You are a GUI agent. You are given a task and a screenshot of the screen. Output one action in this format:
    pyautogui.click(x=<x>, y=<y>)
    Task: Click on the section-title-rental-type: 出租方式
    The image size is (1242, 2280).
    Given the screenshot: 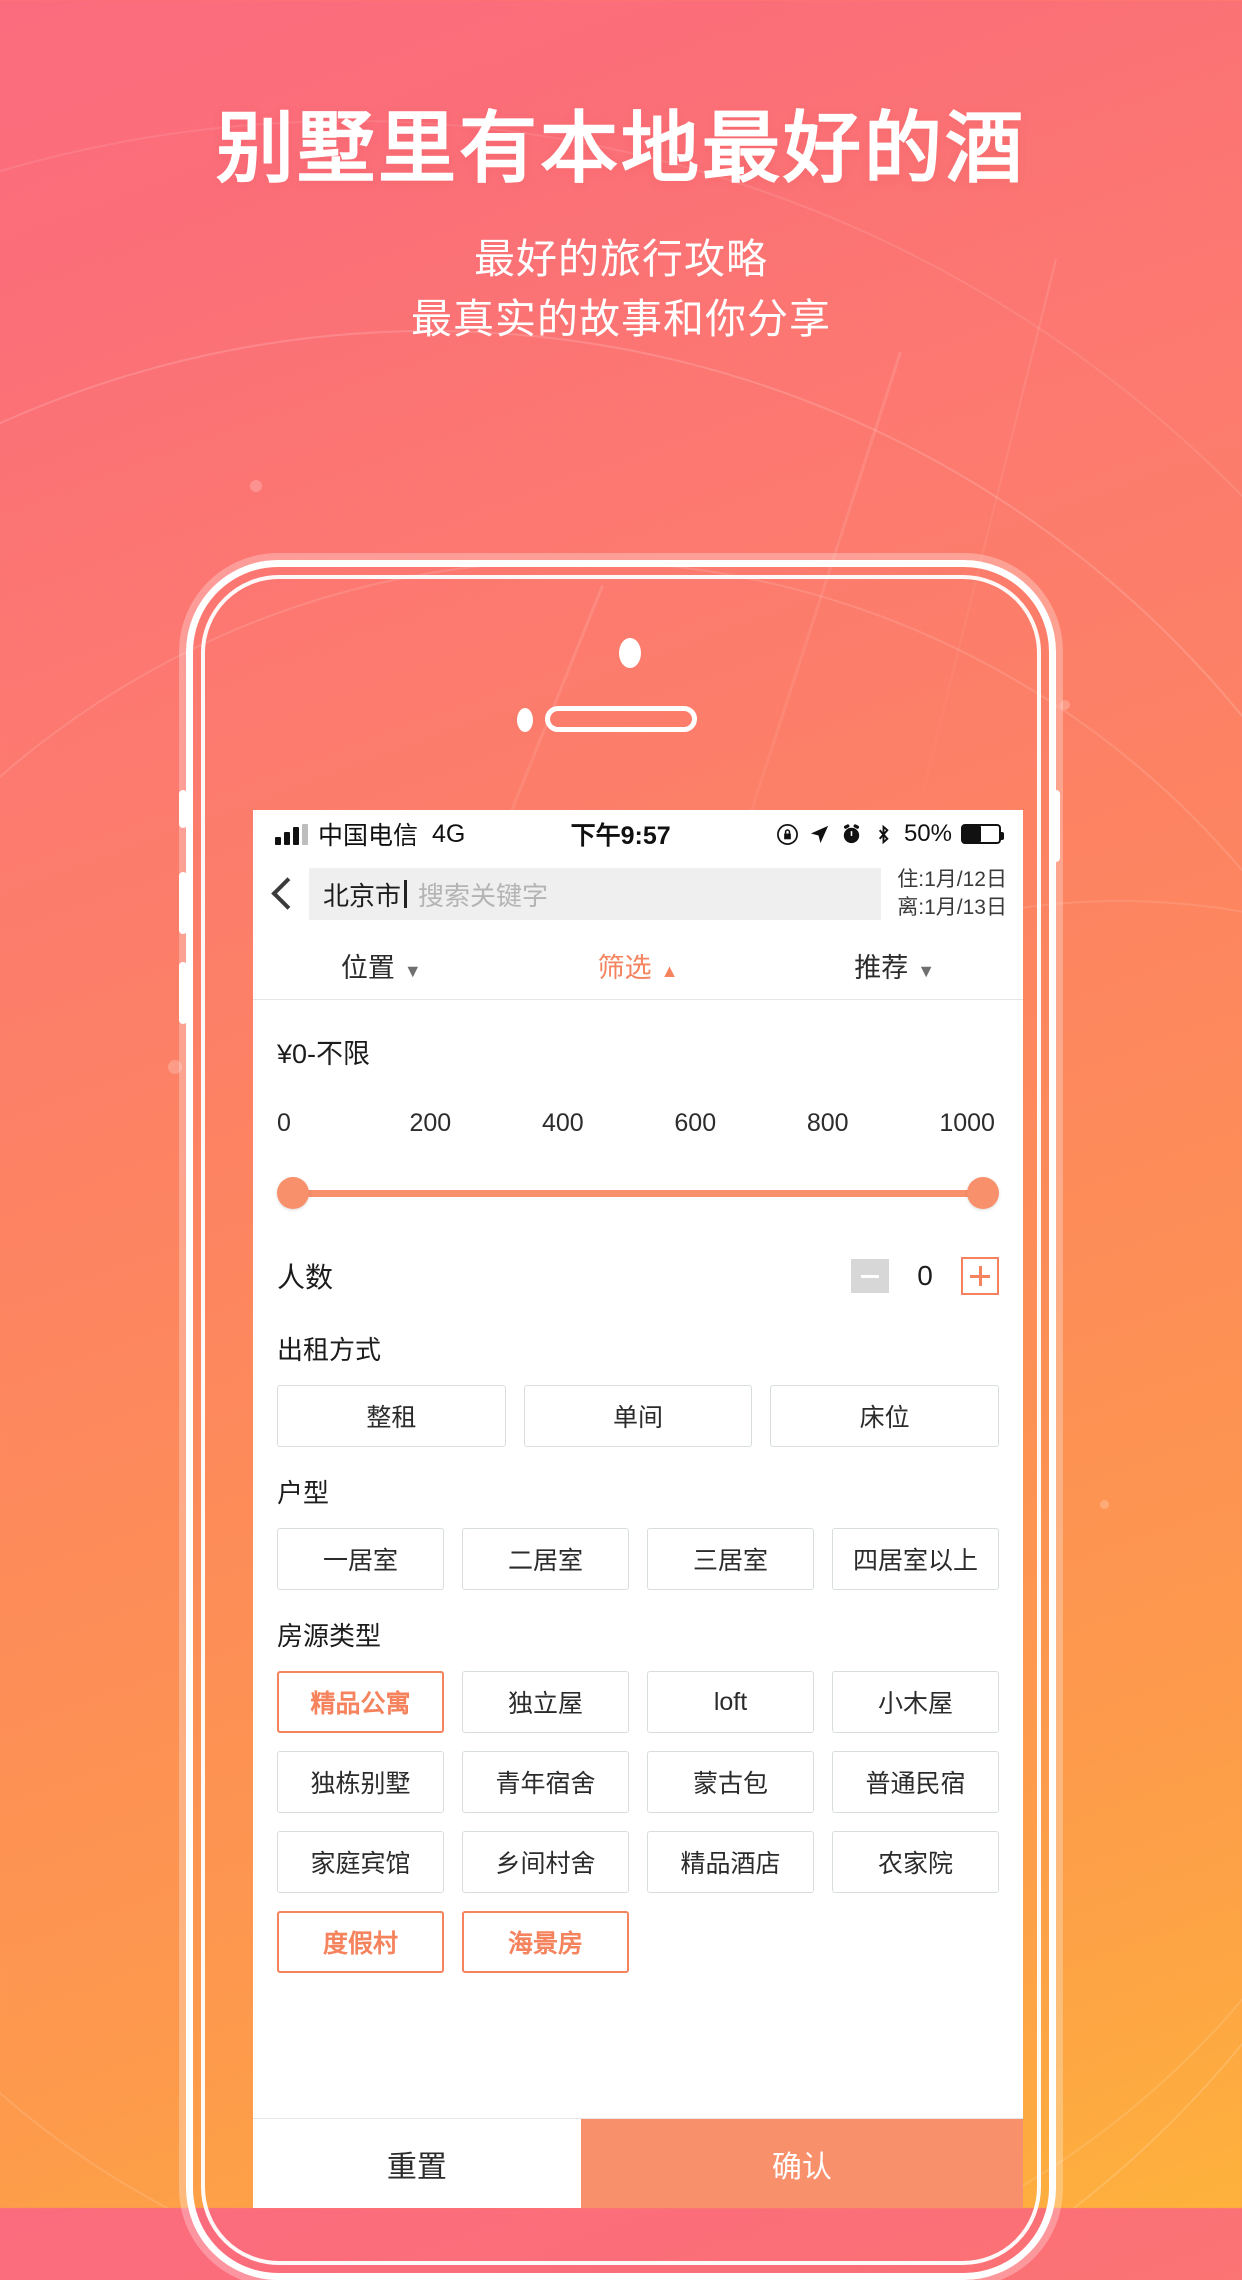 What is the action you would take?
    pyautogui.click(x=329, y=1350)
    